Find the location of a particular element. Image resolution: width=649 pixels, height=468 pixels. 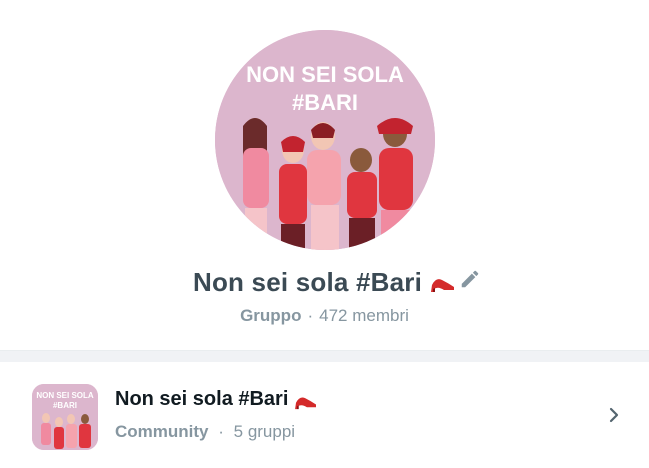

community-type-label: Community is located at coordinates (162, 431).